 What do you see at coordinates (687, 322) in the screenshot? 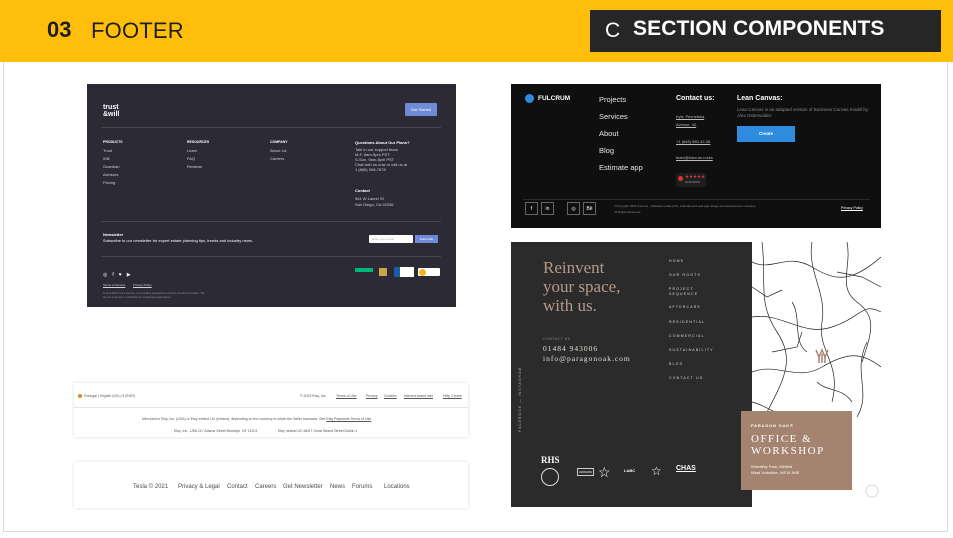
I see `nav-residential: RESIDENTIAL` at bounding box center [687, 322].